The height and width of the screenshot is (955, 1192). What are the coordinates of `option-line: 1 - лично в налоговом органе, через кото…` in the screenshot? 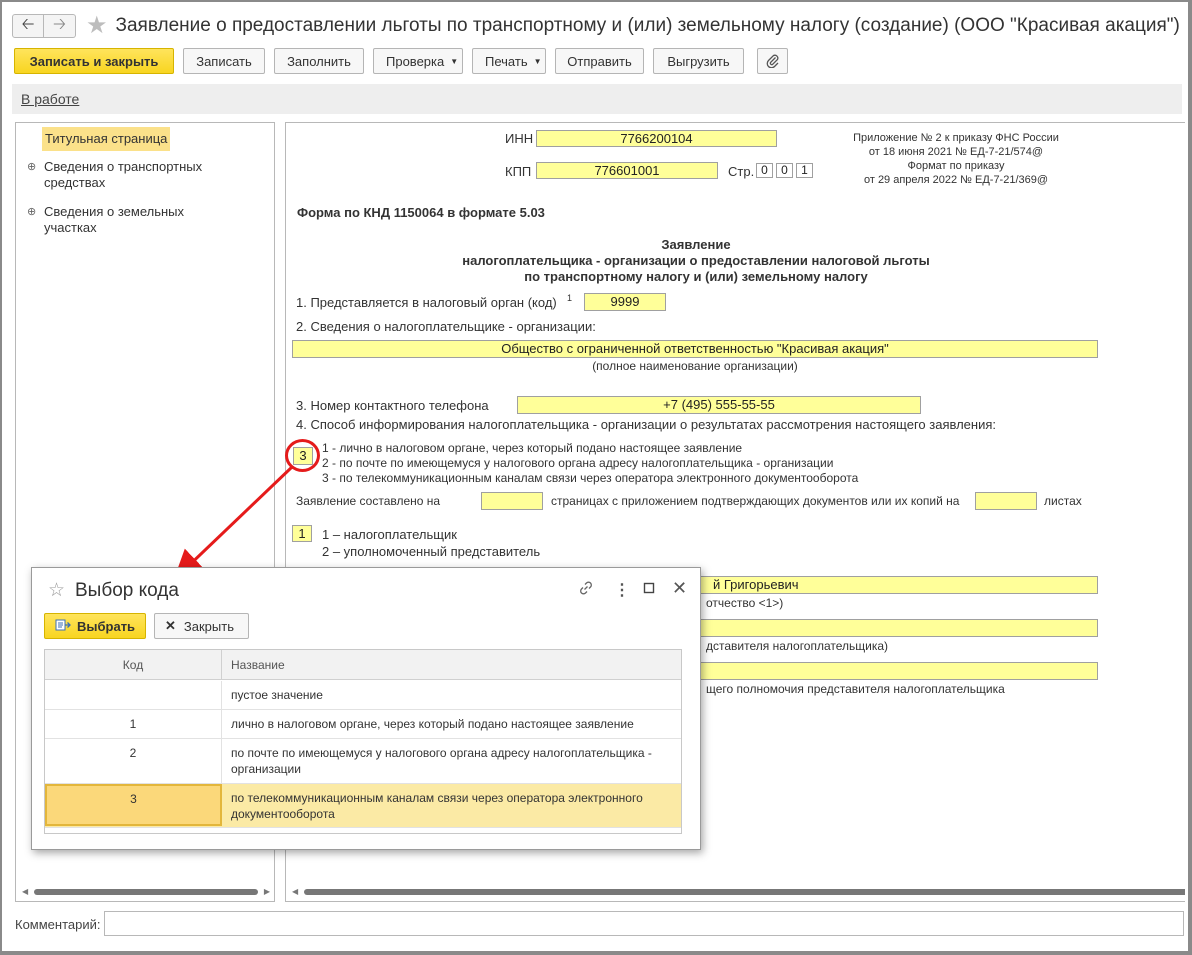 It's located at (532, 448).